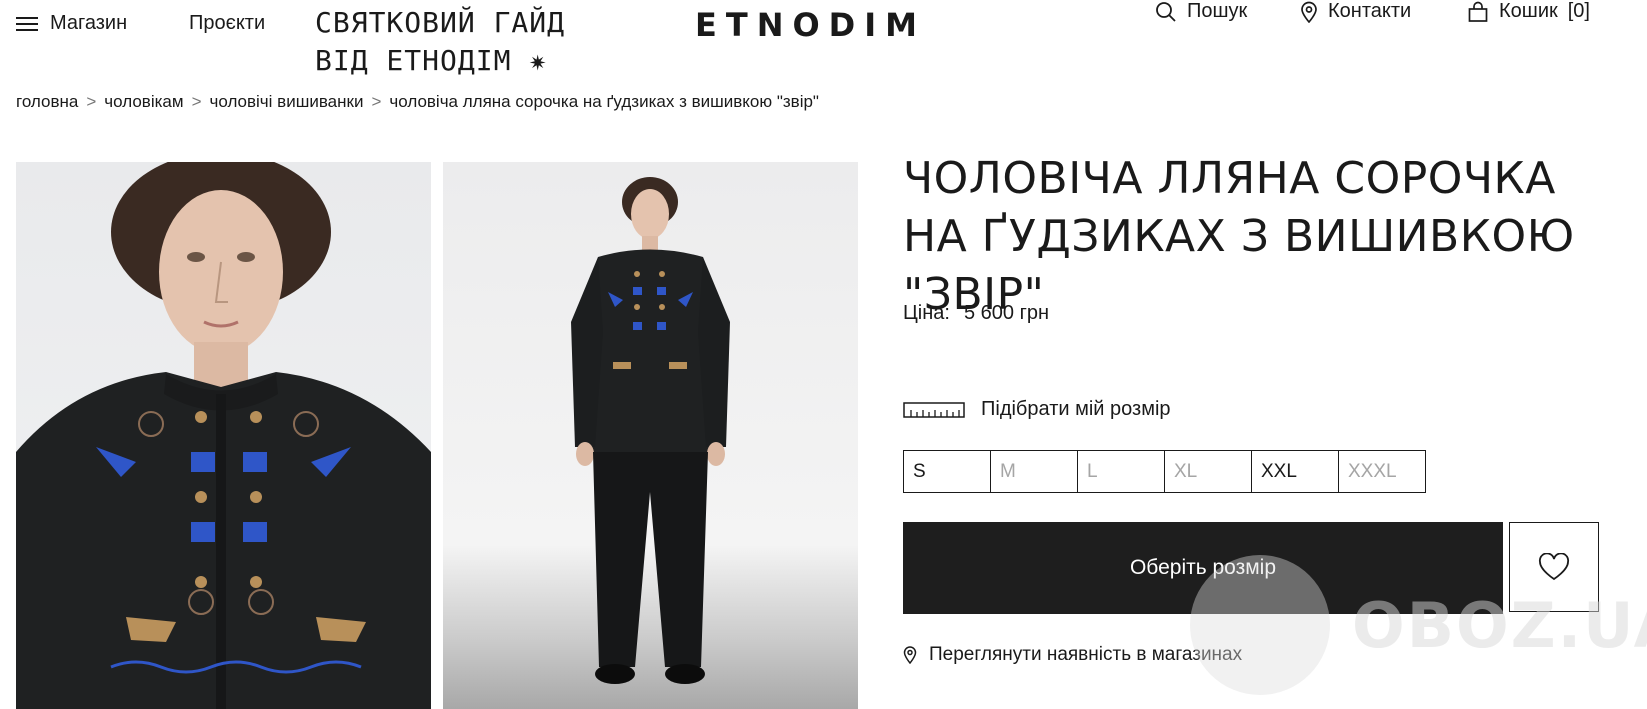 The width and height of the screenshot is (1647, 709). I want to click on holiday-guide-line2: ВІД ЕТНОДІМ ✷, so click(431, 60).